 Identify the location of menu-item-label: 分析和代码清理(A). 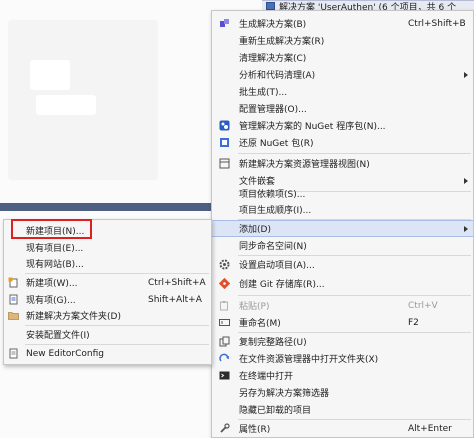
(277, 76).